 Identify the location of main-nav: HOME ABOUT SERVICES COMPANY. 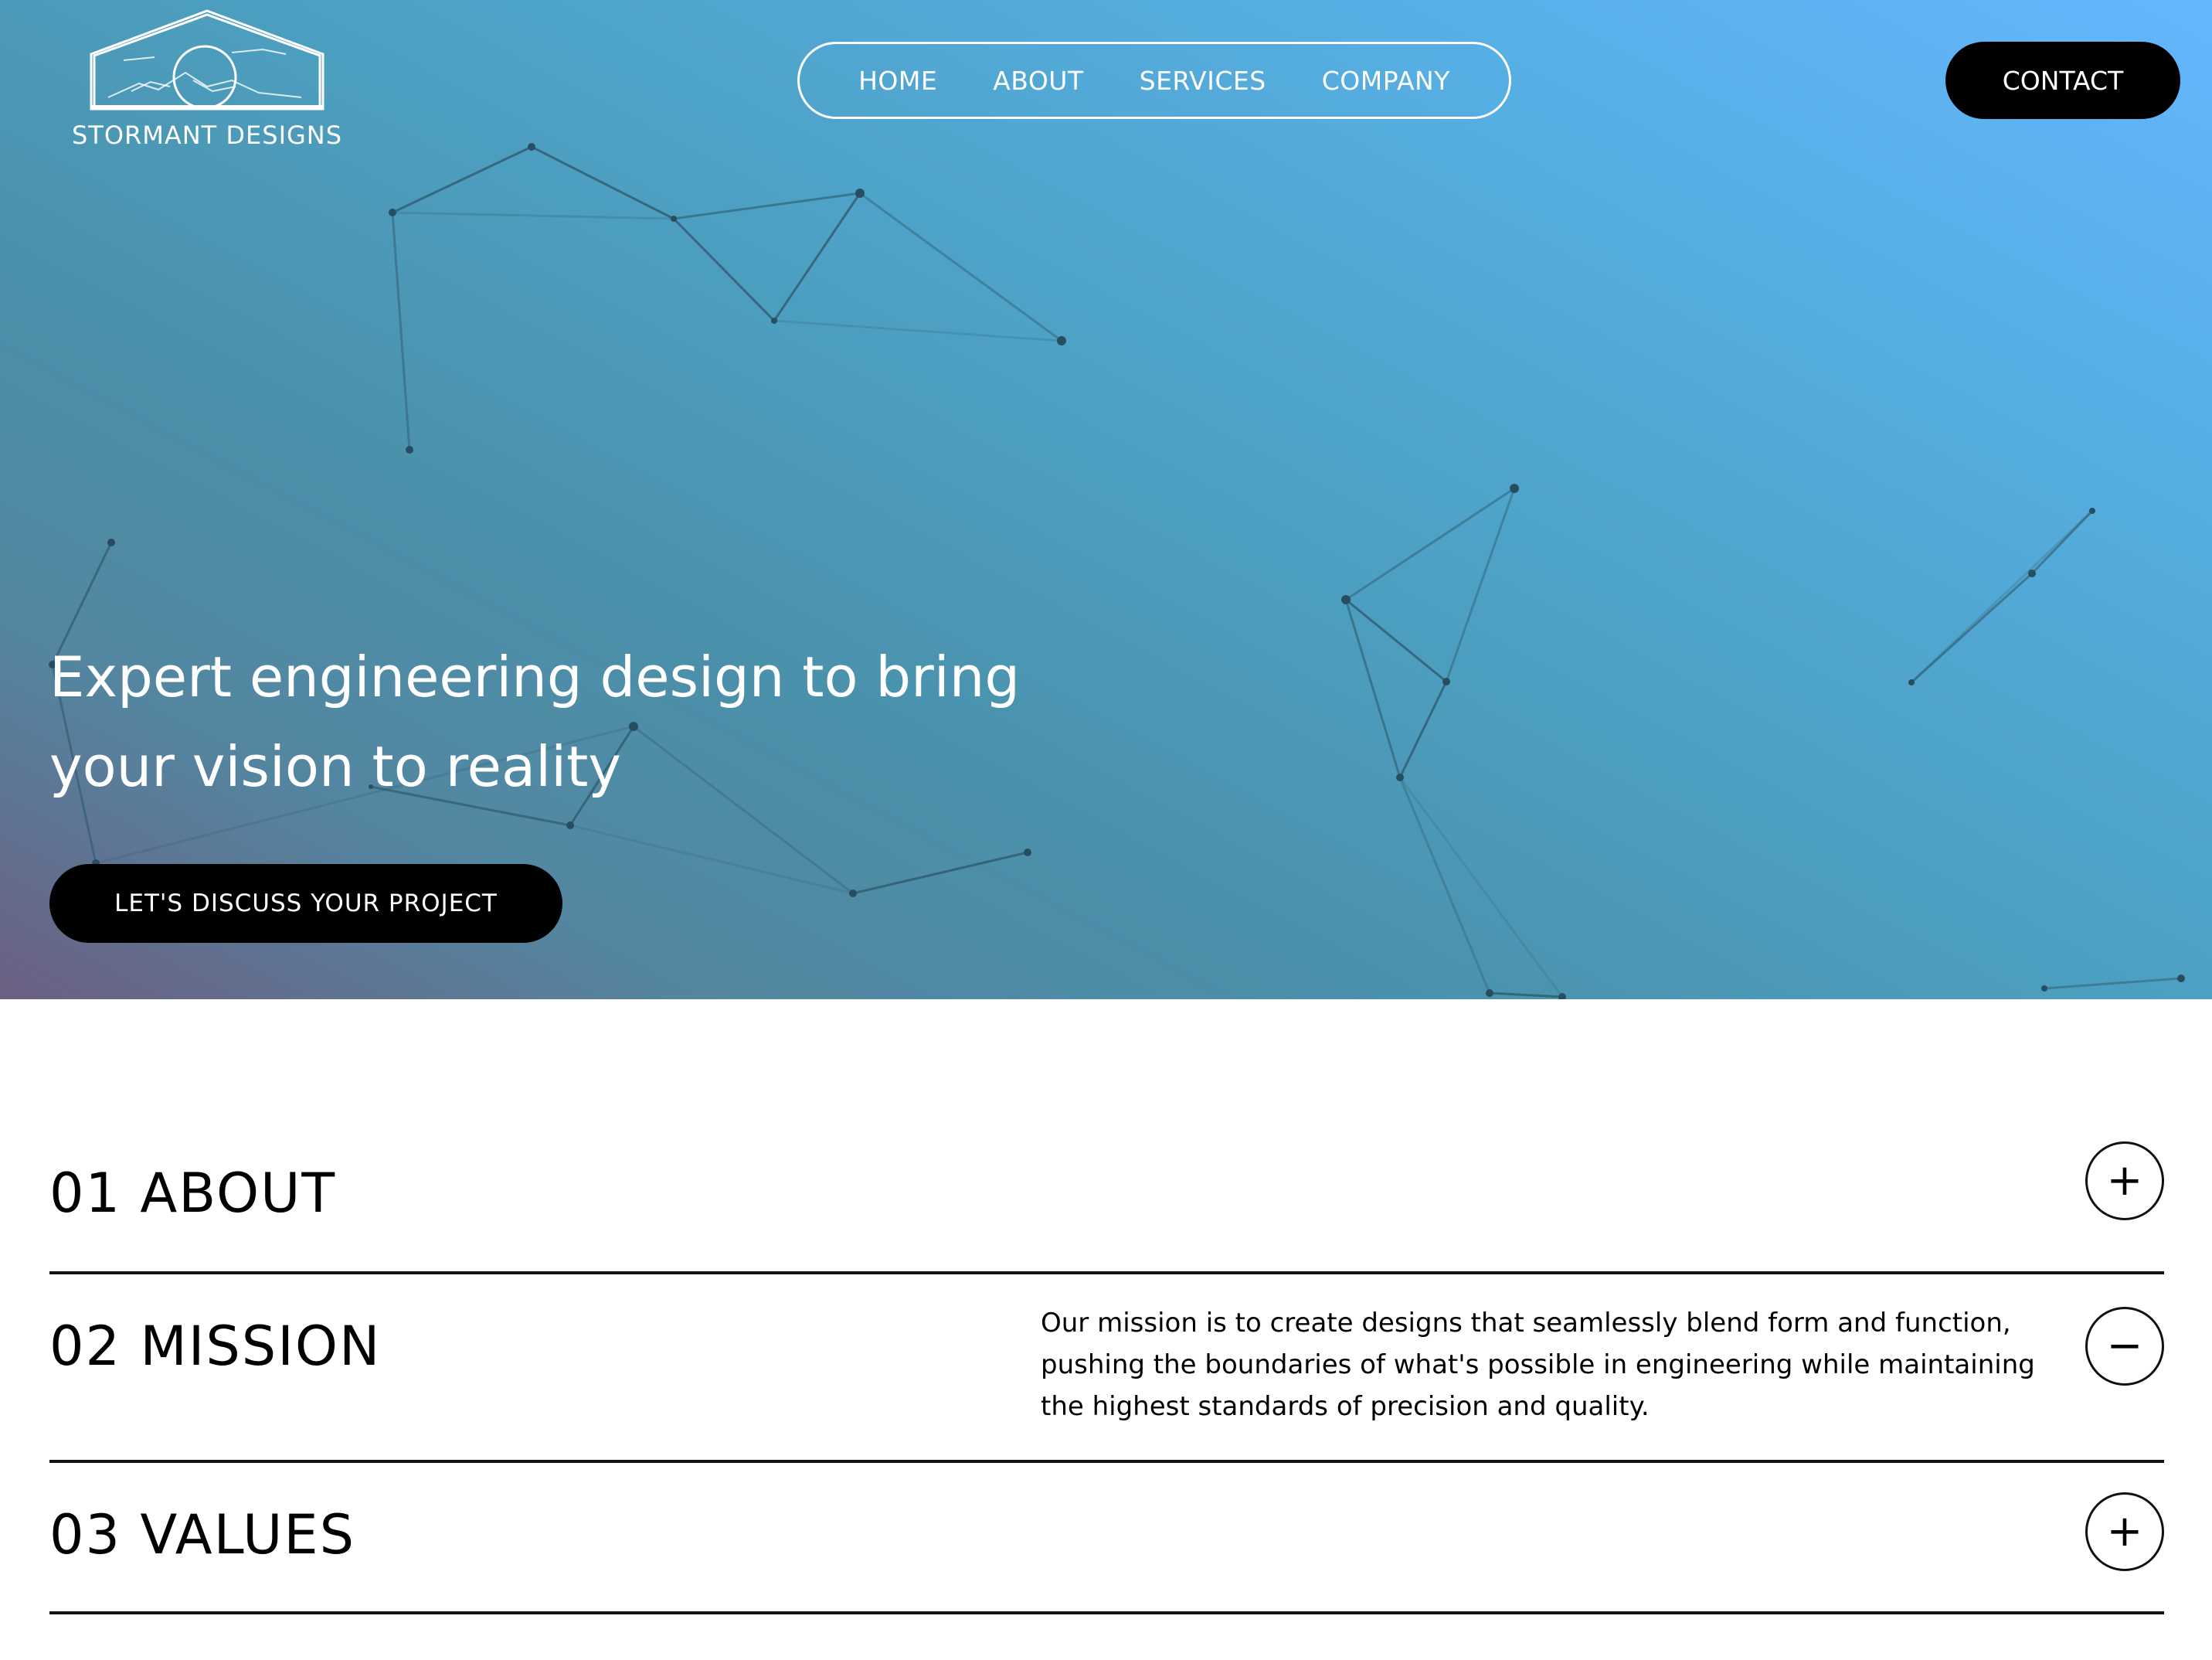
(1154, 80).